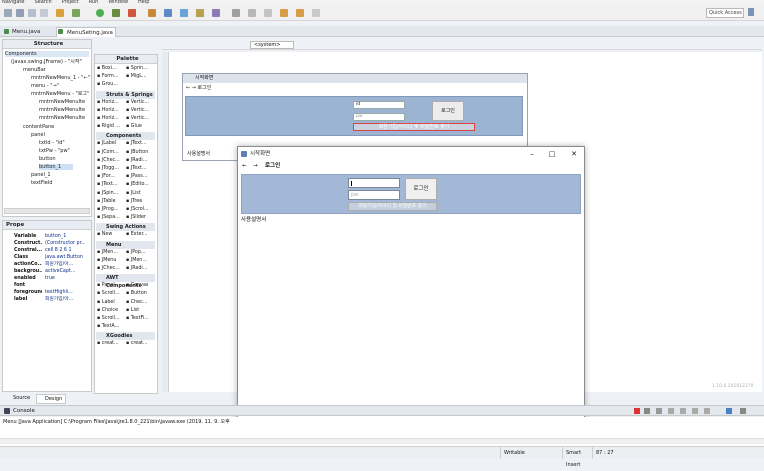 The height and width of the screenshot is (471, 764). What do you see at coordinates (200, 13) in the screenshot?
I see `open-type-icon` at bounding box center [200, 13].